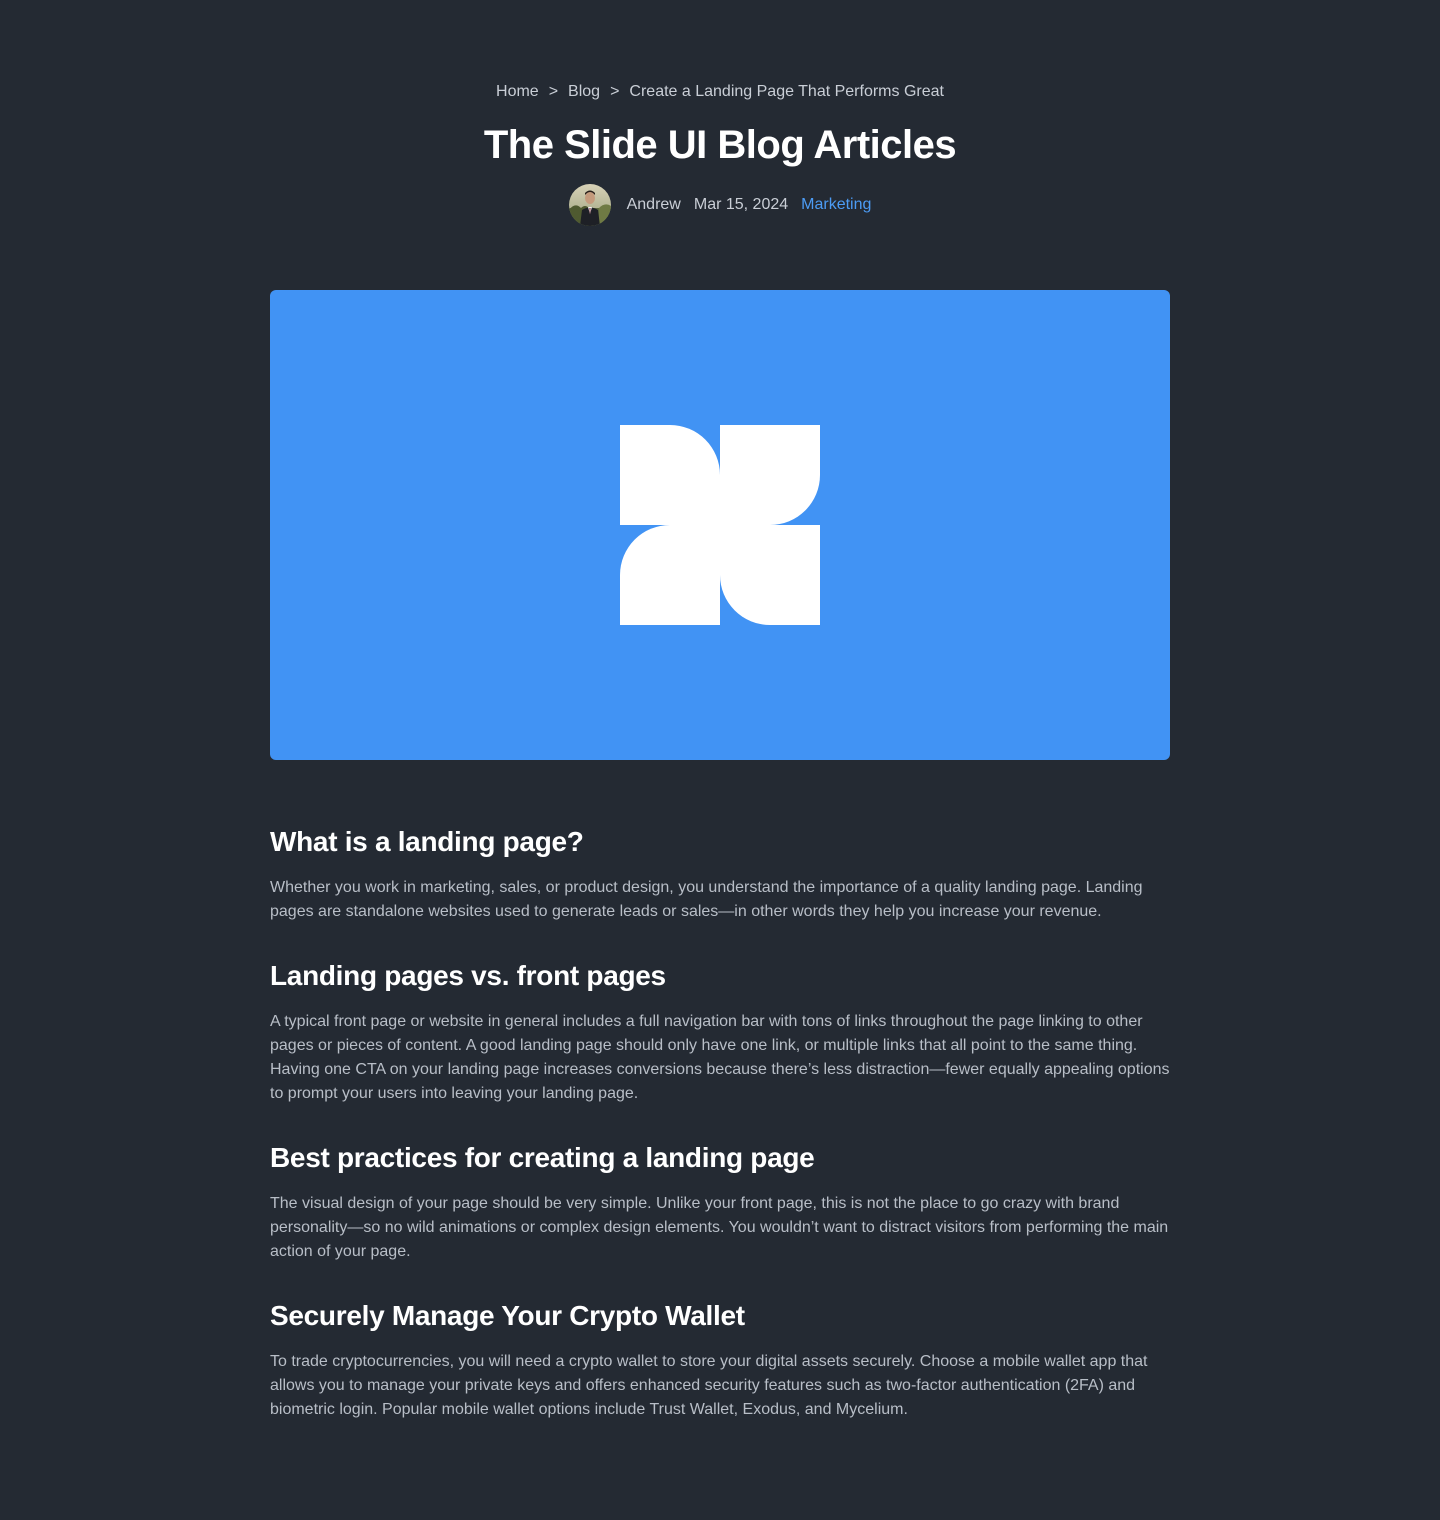  Describe the element at coordinates (427, 841) in the screenshot. I see `section-heading: What is a landing page?` at that location.